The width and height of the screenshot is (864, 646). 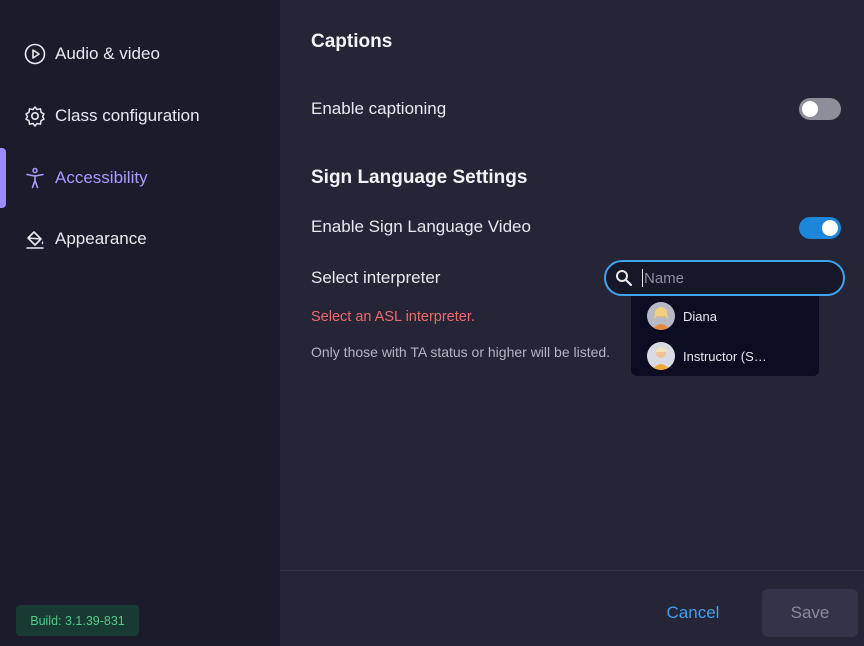 What do you see at coordinates (35, 178) in the screenshot?
I see `accessibility-icon` at bounding box center [35, 178].